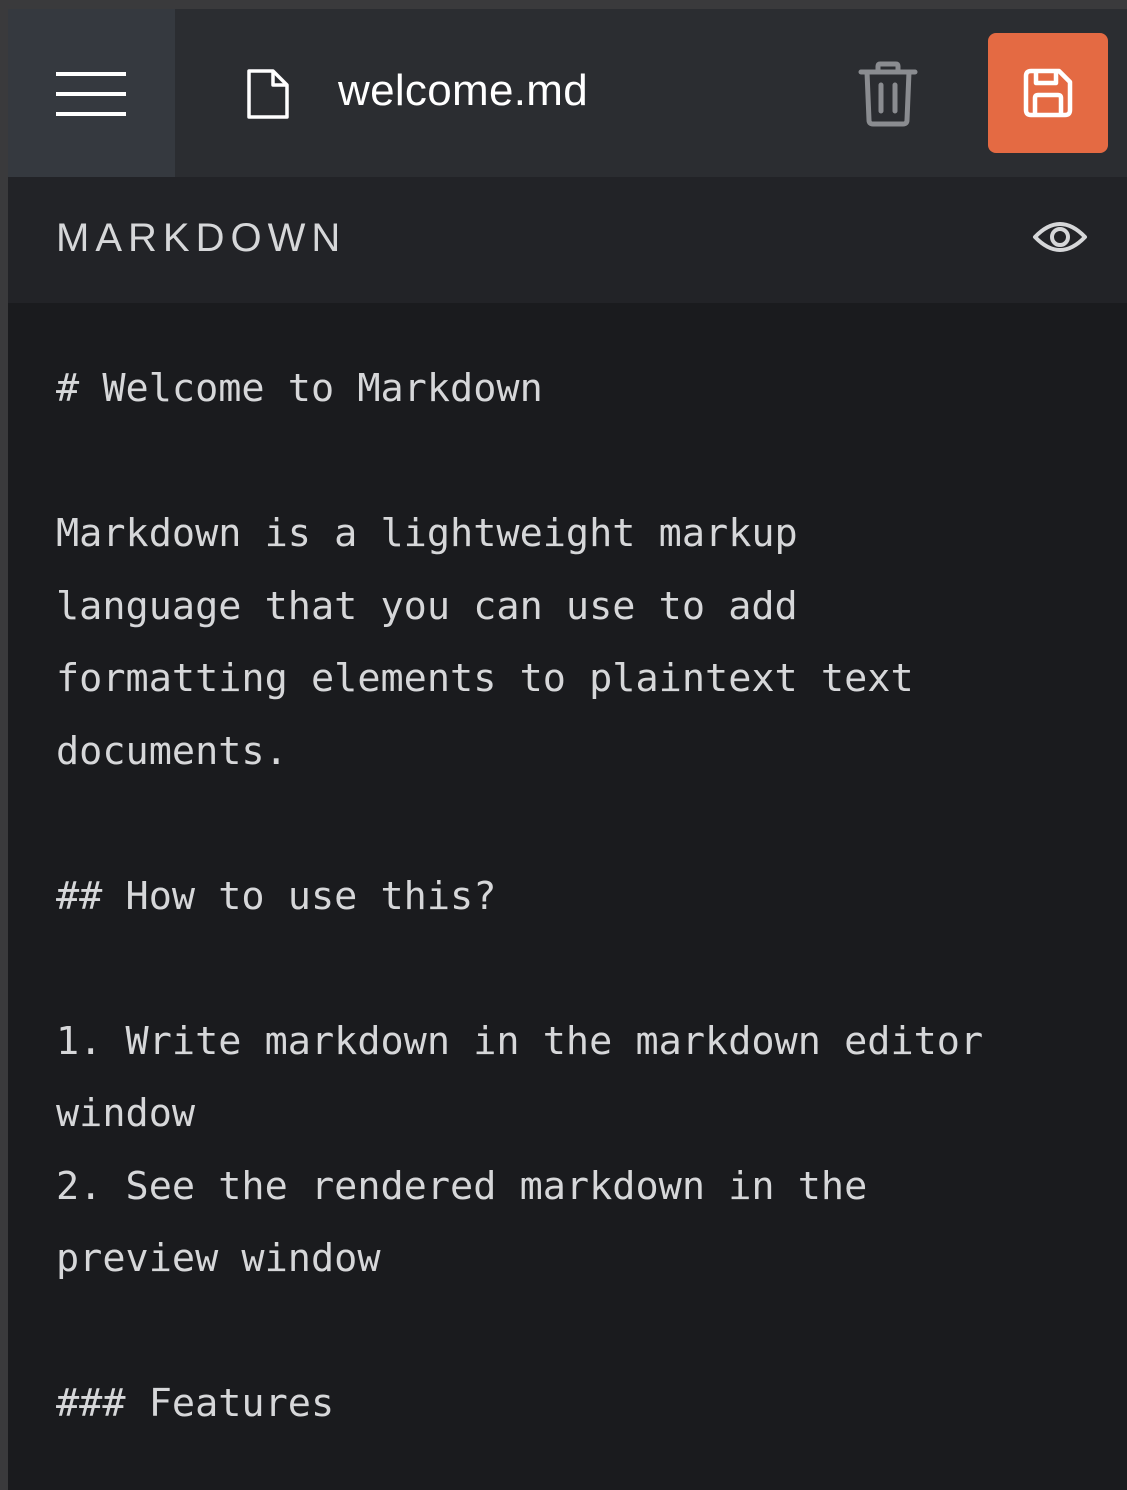 The height and width of the screenshot is (1490, 1127). I want to click on eye-icon, so click(1060, 237).